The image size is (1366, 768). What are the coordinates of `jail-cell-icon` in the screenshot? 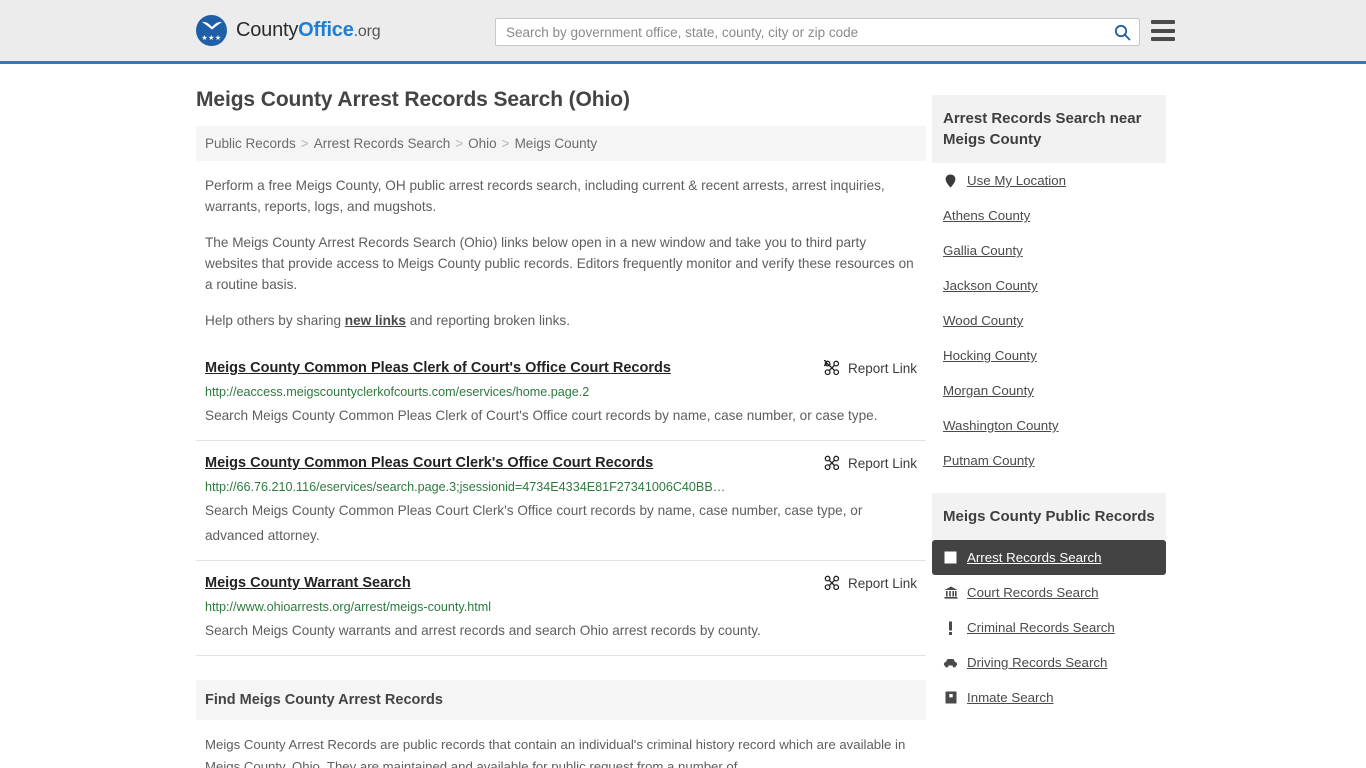 It's located at (950, 697).